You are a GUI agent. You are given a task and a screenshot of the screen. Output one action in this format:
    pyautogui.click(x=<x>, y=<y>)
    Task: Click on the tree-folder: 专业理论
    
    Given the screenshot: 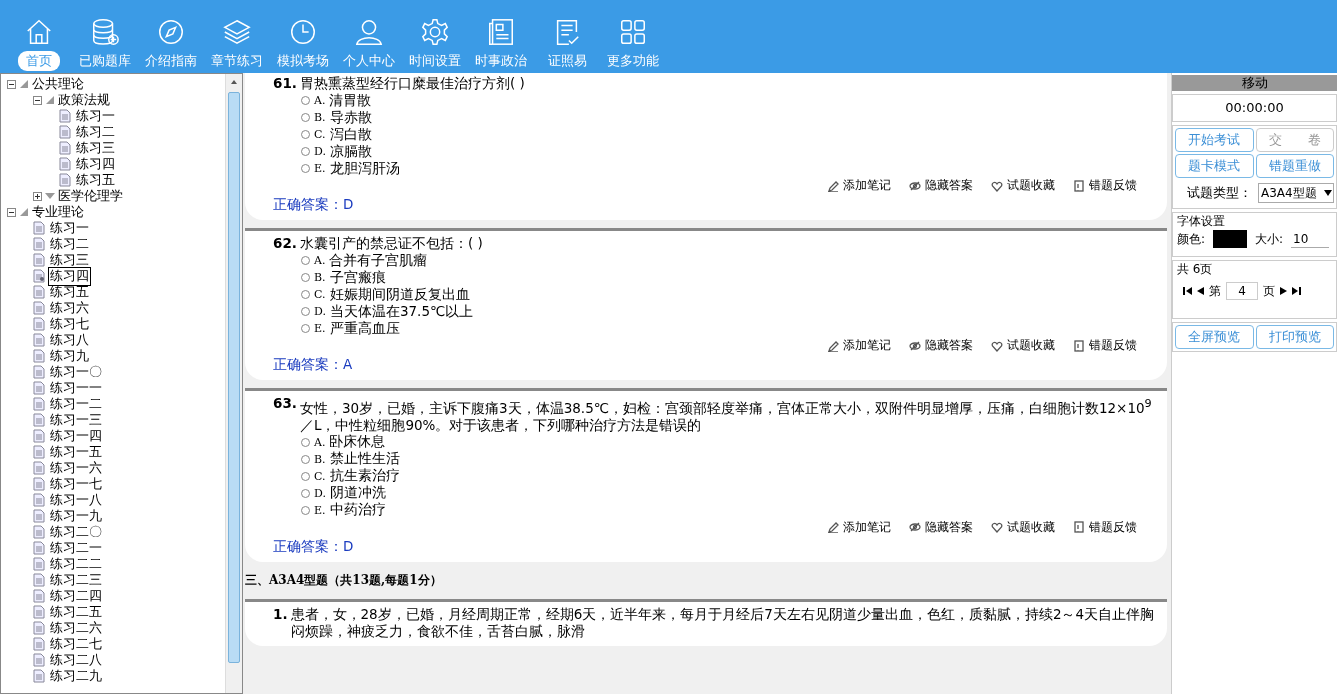 What is the action you would take?
    pyautogui.click(x=58, y=212)
    